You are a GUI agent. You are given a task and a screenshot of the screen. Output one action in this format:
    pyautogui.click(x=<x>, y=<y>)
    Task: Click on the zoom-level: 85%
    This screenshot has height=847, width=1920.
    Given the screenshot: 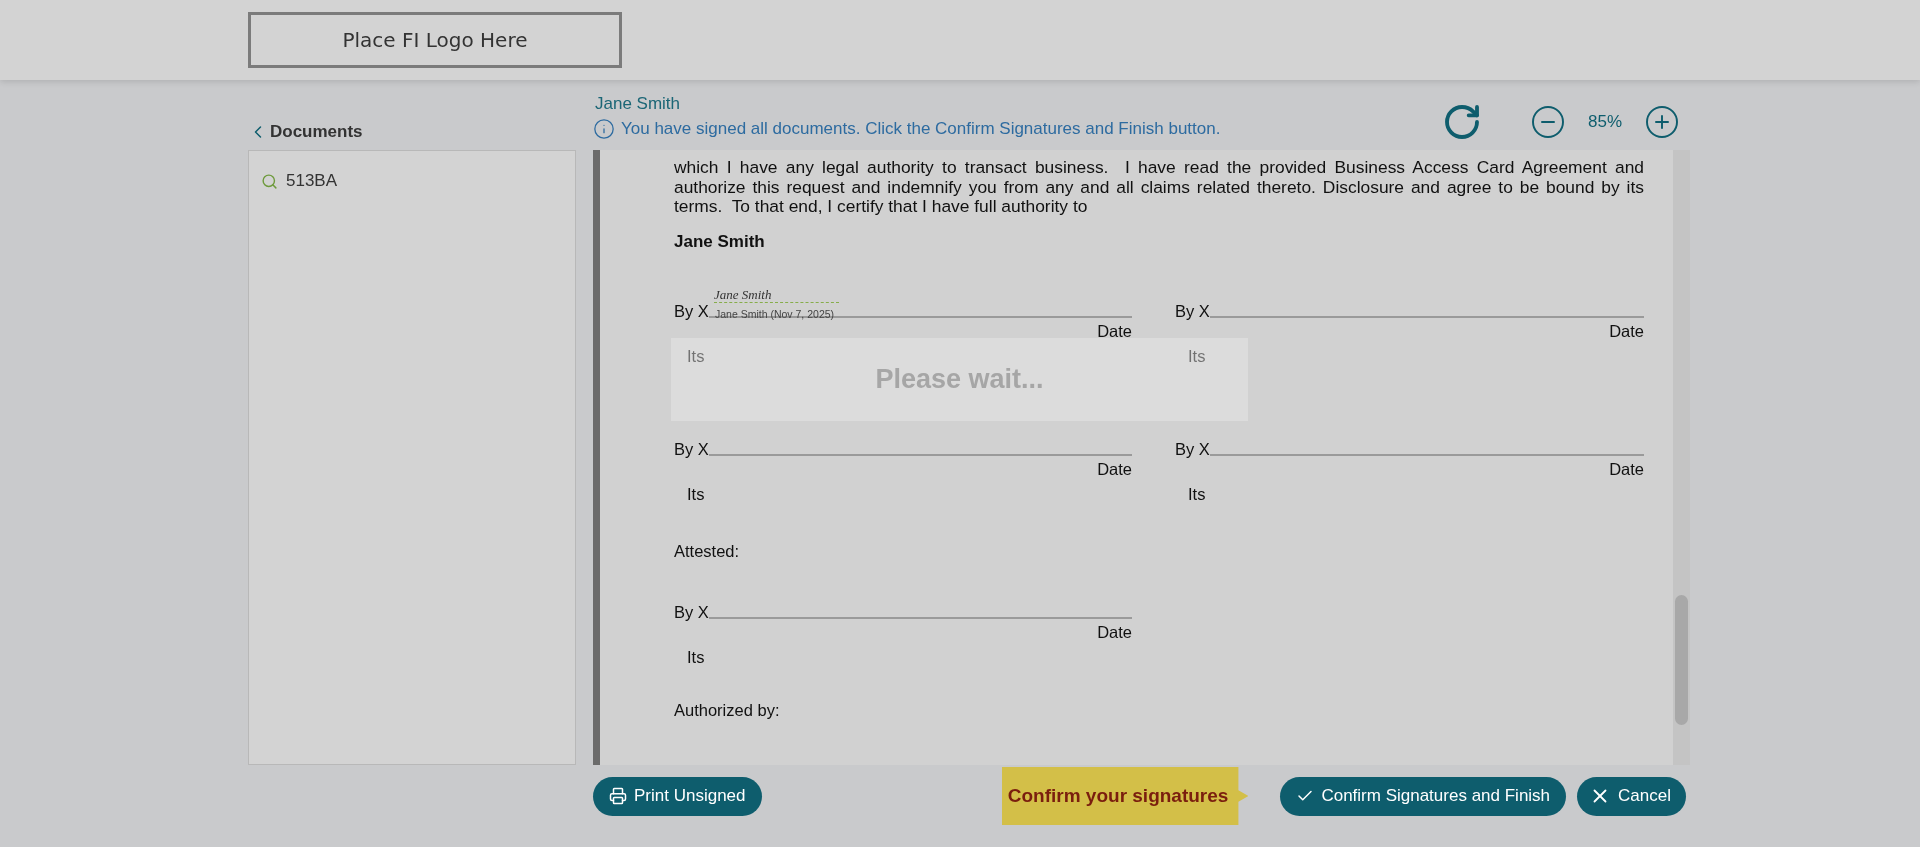 What is the action you would take?
    pyautogui.click(x=1605, y=122)
    